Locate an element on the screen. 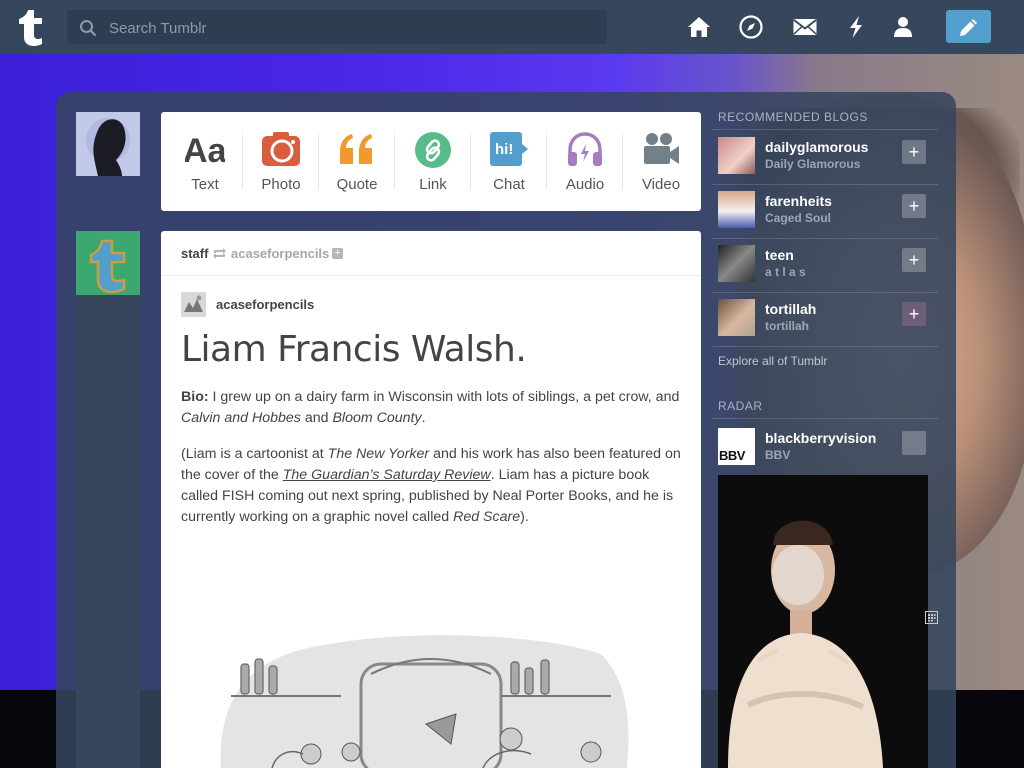  reblog-author-name: acaseforpencils is located at coordinates (265, 304).